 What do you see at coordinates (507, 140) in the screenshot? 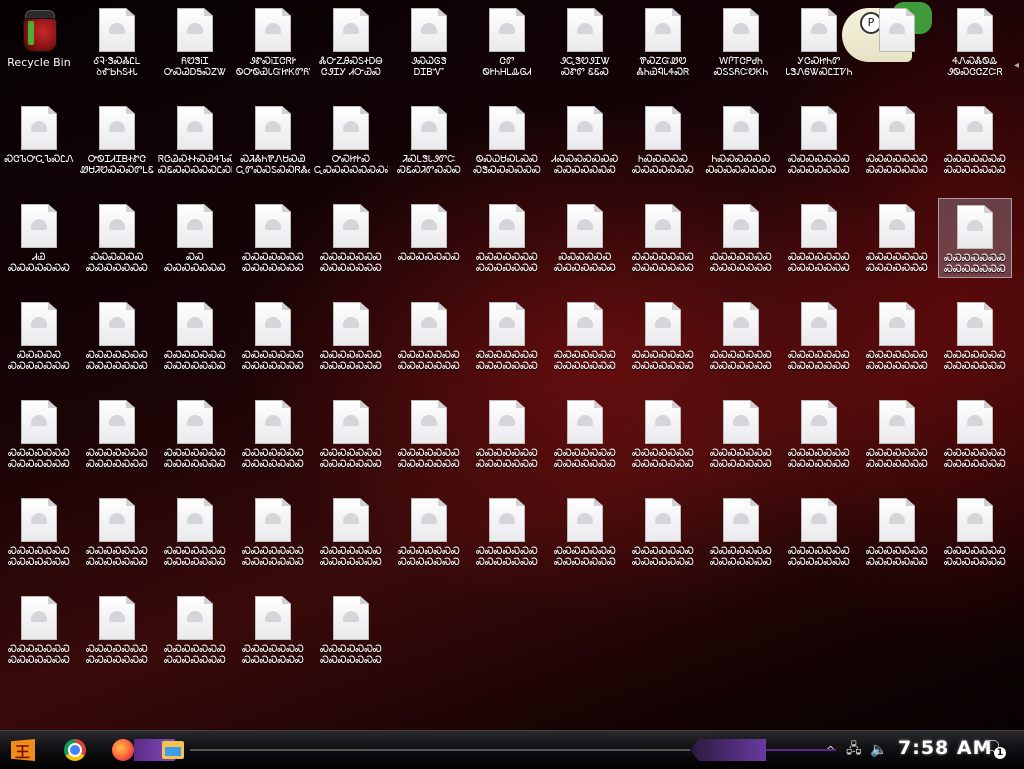
I see `desktop-file-item: ᏫᏍᏇᏌᏍᏓᏍᏍ ᏍᏕᏍᏍᏍᏍᏍᏍ` at bounding box center [507, 140].